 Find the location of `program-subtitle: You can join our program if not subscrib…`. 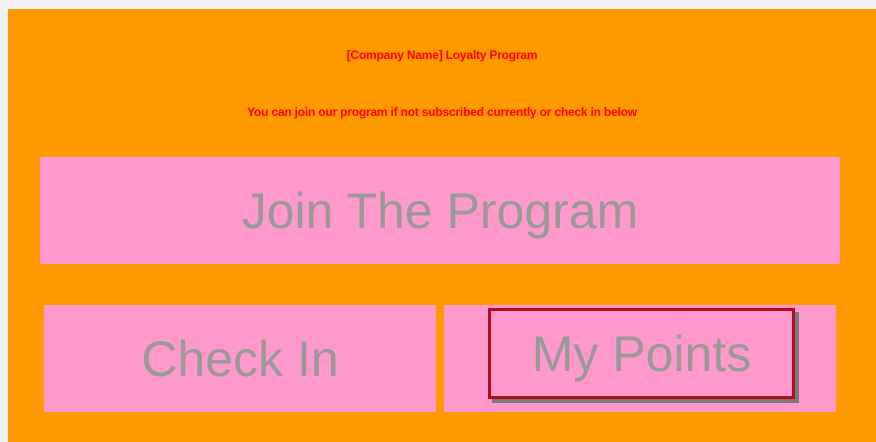

program-subtitle: You can join our program if not subscrib… is located at coordinates (442, 112).